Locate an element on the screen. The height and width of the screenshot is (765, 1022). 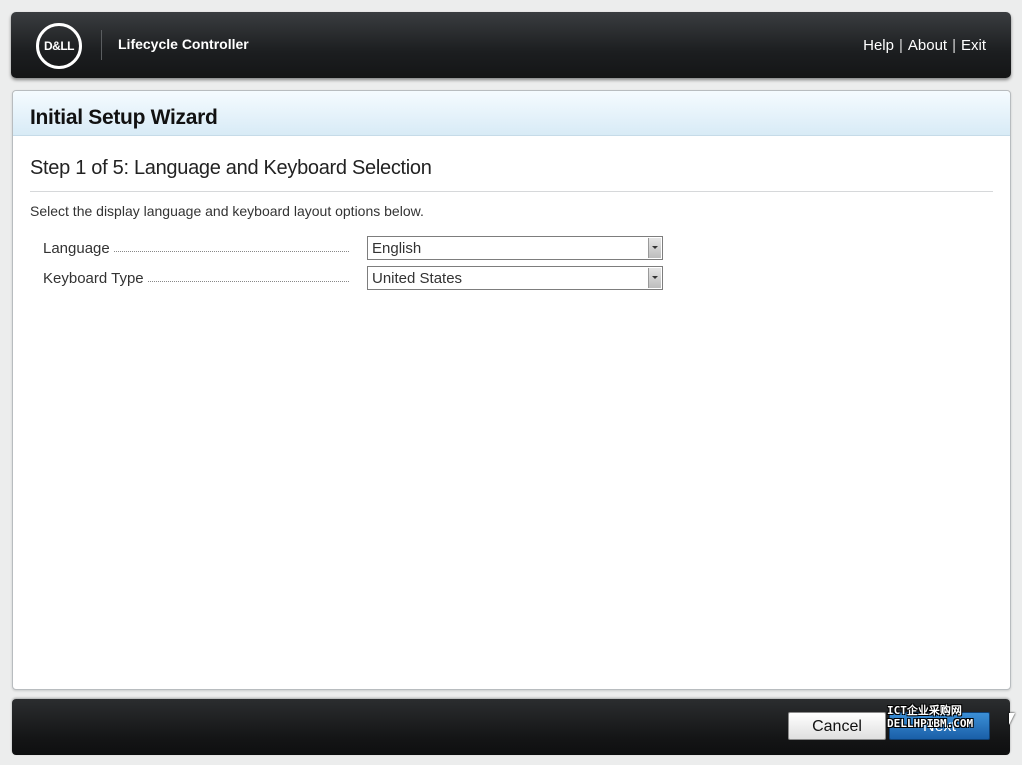
dell-logo-icon: D&LL is located at coordinates (59, 46).